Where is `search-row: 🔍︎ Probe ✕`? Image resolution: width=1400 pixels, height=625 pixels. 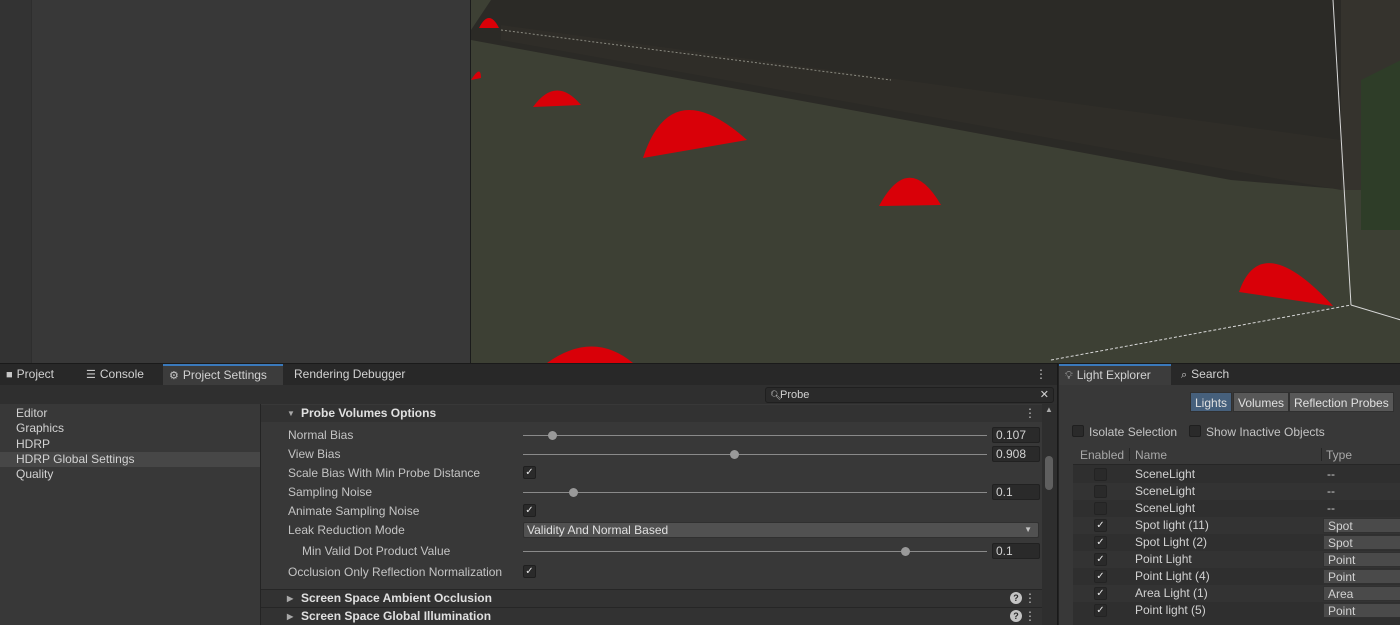 search-row: 🔍︎ Probe ✕ is located at coordinates (528, 394).